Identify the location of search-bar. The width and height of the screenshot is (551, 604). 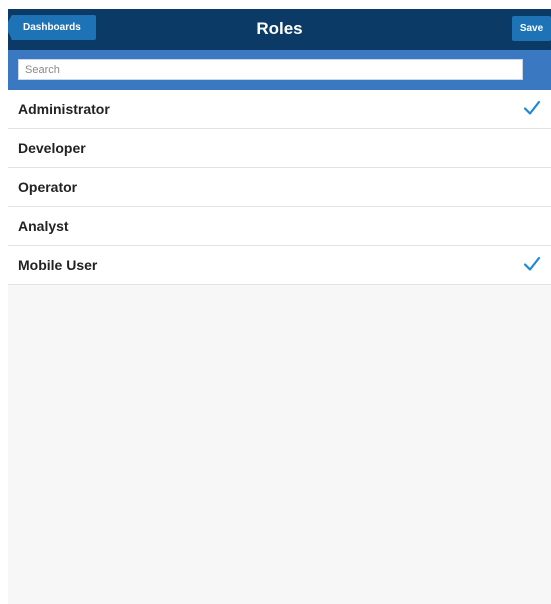
(279, 70).